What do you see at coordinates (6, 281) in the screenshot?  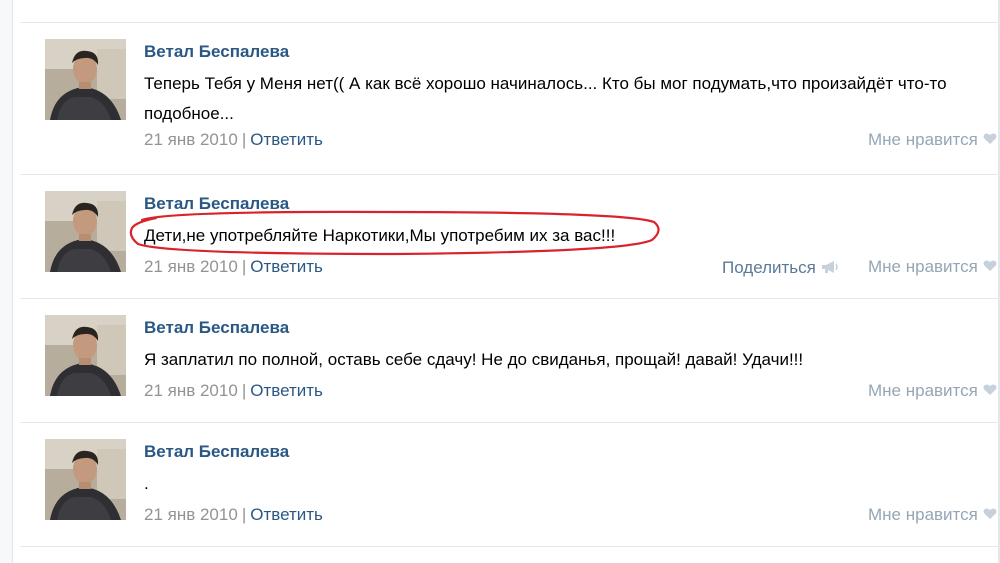 I see `left-panel-edge` at bounding box center [6, 281].